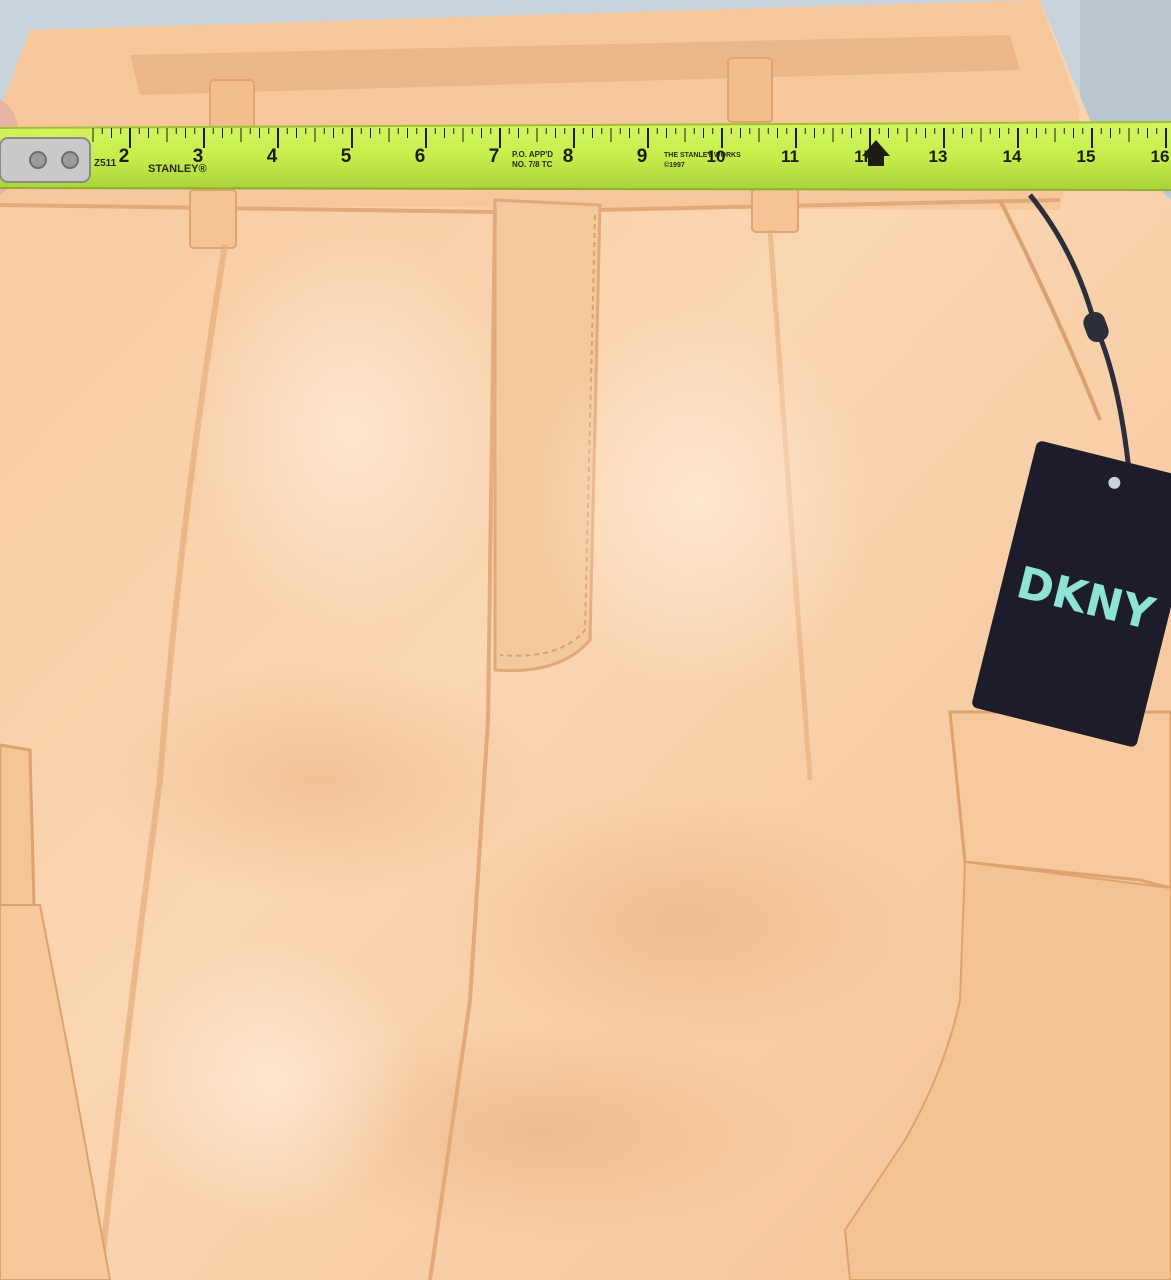 This screenshot has height=1280, width=1171. I want to click on tape-number: 7, so click(494, 156).